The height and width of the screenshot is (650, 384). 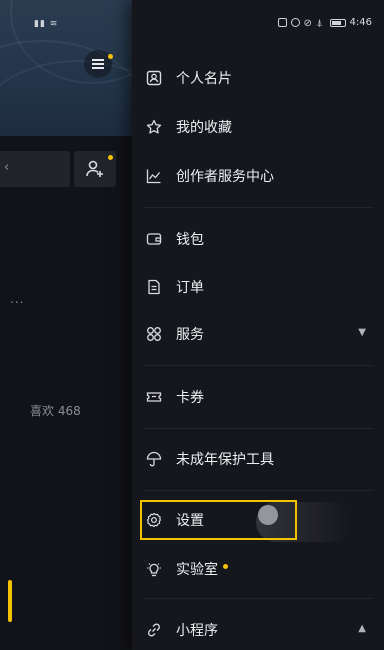 I want to click on edit-profile-button: ‹, so click(x=35, y=169).